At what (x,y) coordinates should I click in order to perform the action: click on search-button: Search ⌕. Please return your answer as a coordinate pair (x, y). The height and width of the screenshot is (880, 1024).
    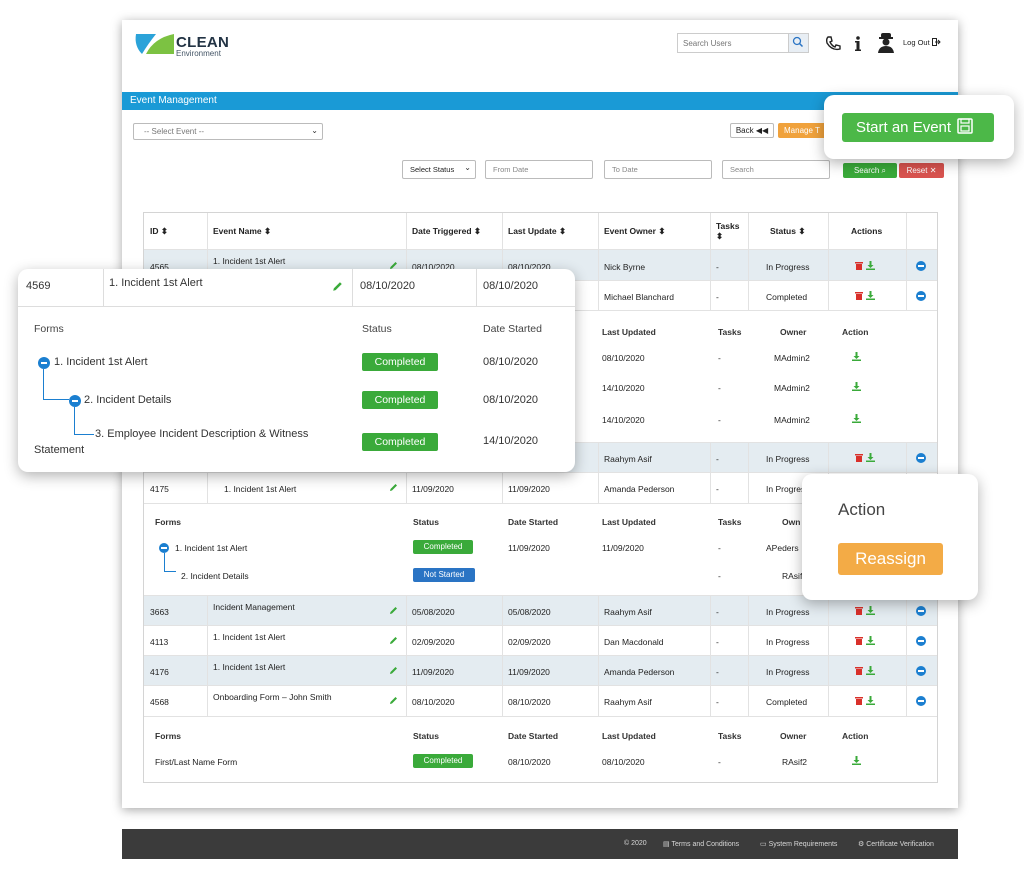
    Looking at the image, I should click on (870, 170).